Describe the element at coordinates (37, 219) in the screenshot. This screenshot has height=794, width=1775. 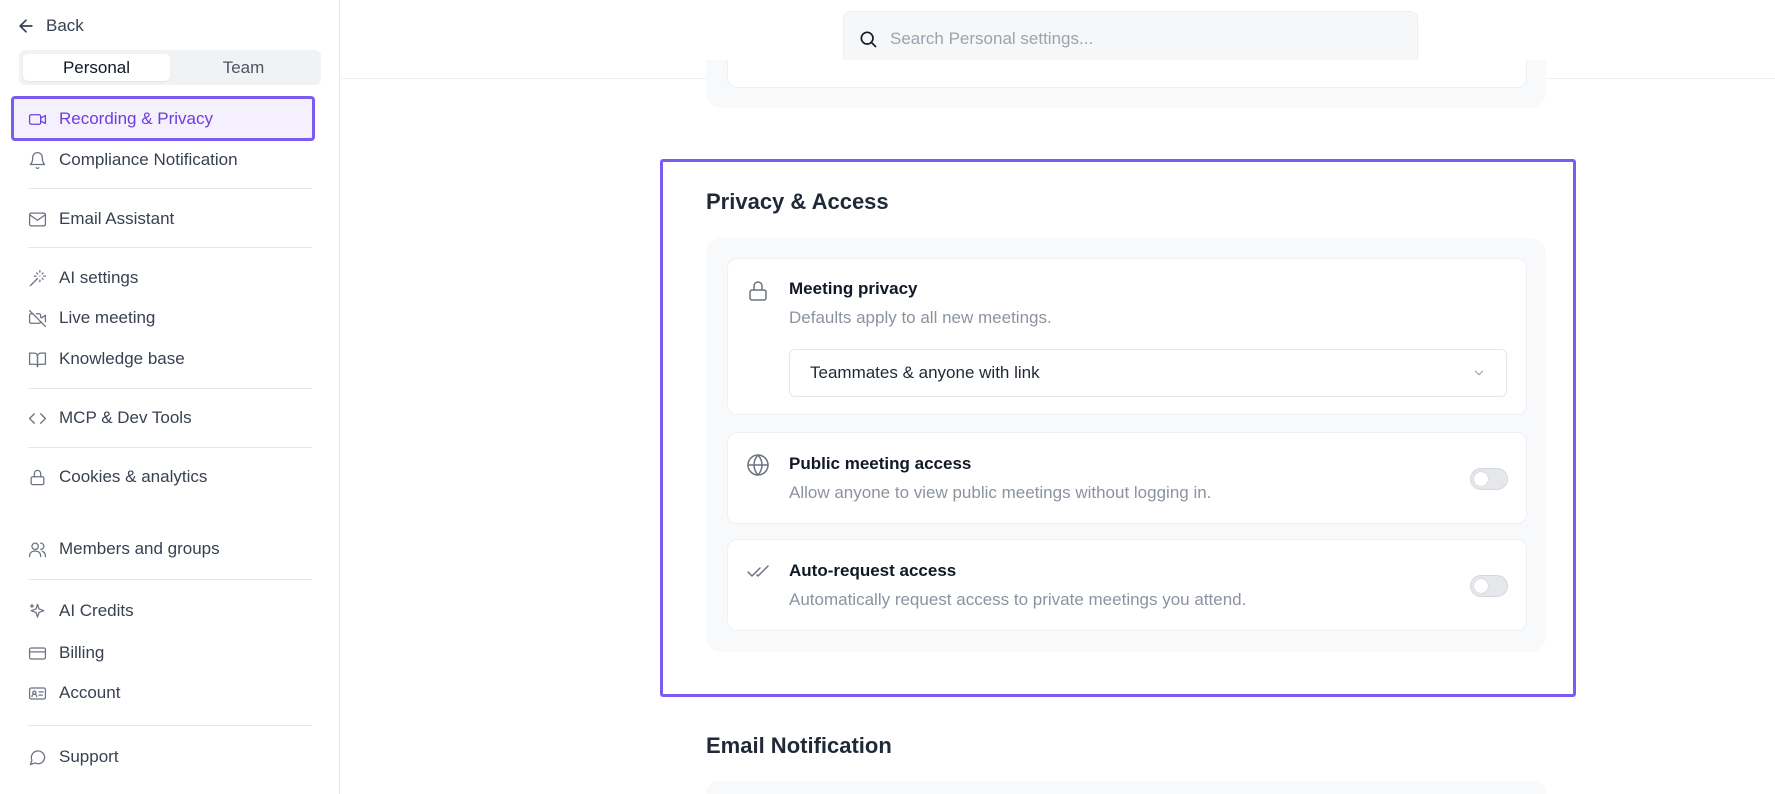
I see `mail-icon` at that location.